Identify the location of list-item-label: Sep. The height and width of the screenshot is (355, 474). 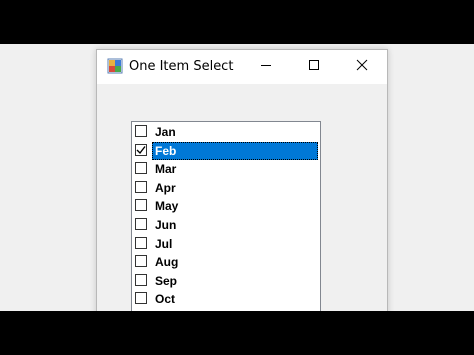
(166, 280).